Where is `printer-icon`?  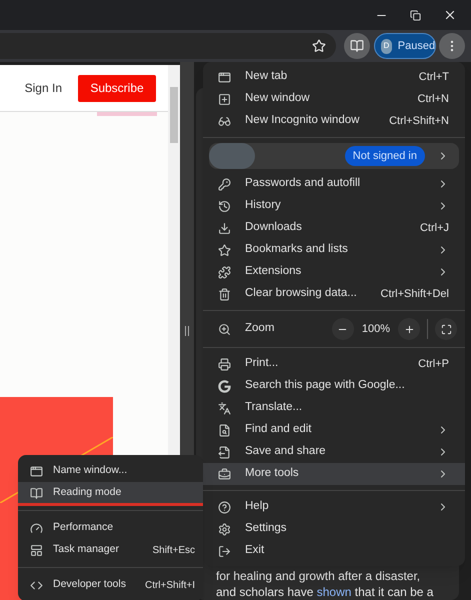
printer-icon is located at coordinates (224, 364).